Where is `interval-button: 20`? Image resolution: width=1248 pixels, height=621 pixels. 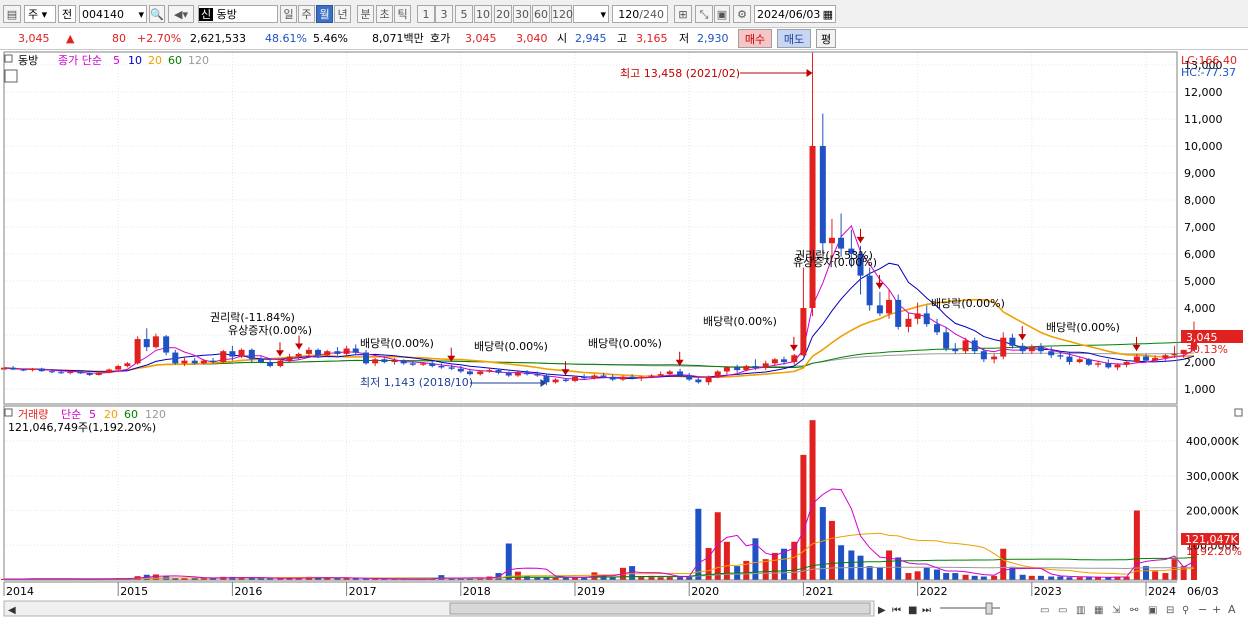
interval-button: 20 is located at coordinates (503, 14).